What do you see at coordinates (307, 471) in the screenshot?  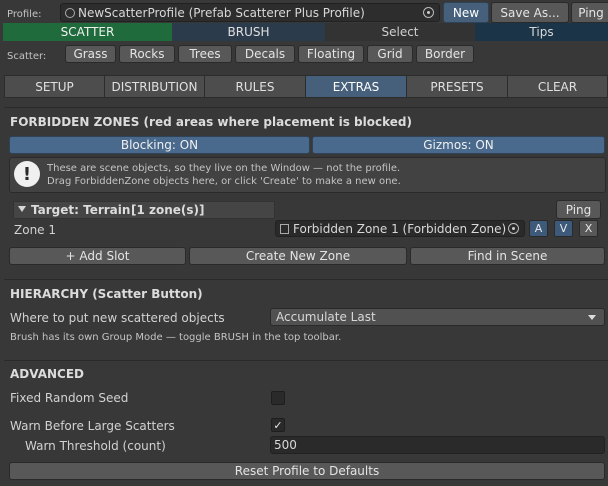 I see `reset-profile-button: Reset Profile to Defaults` at bounding box center [307, 471].